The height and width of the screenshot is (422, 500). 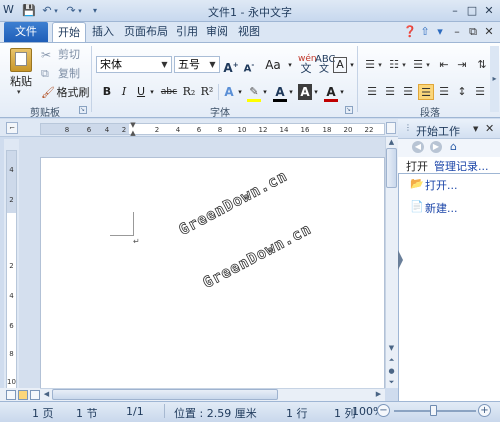 What do you see at coordinates (428, 65) in the screenshot?
I see `multilevel-dropdown-icon: ▾` at bounding box center [428, 65].